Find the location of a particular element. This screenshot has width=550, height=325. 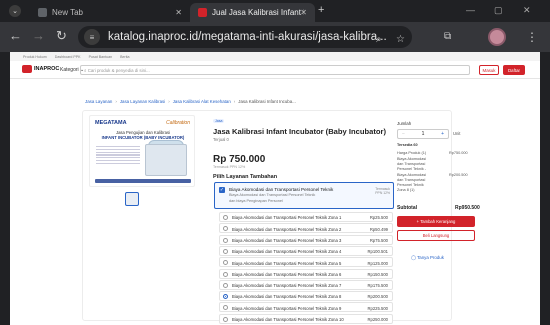

tab-search-icon: ⌄ is located at coordinates (15, 11).